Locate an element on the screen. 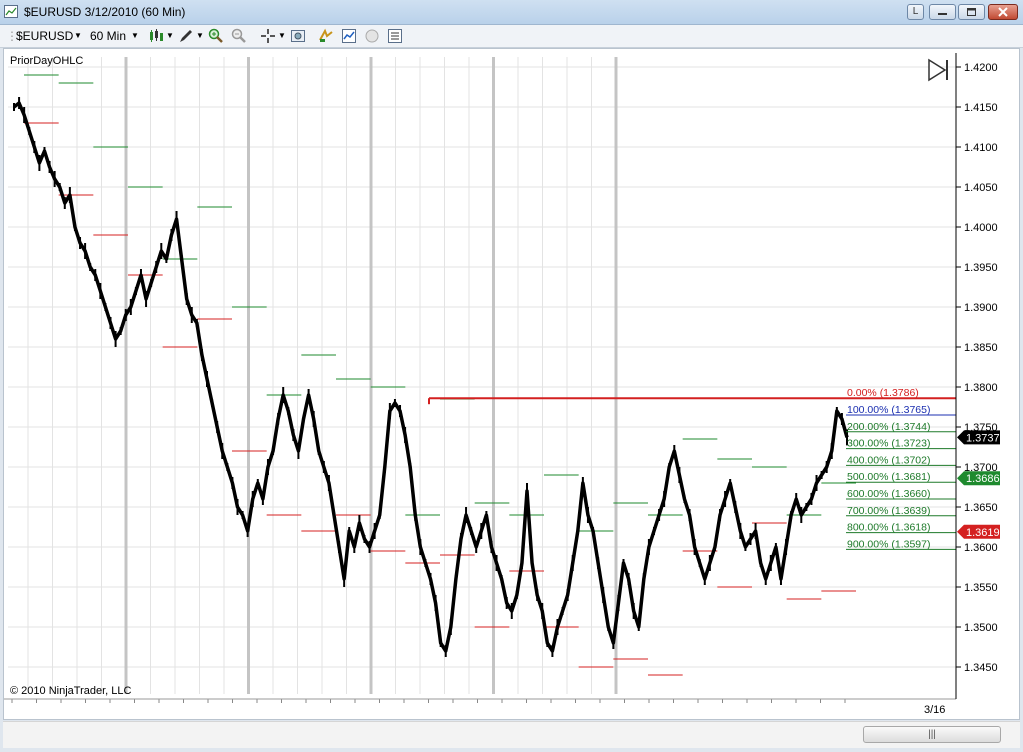 This screenshot has width=1023, height=752. close-icon is located at coordinates (1003, 12).